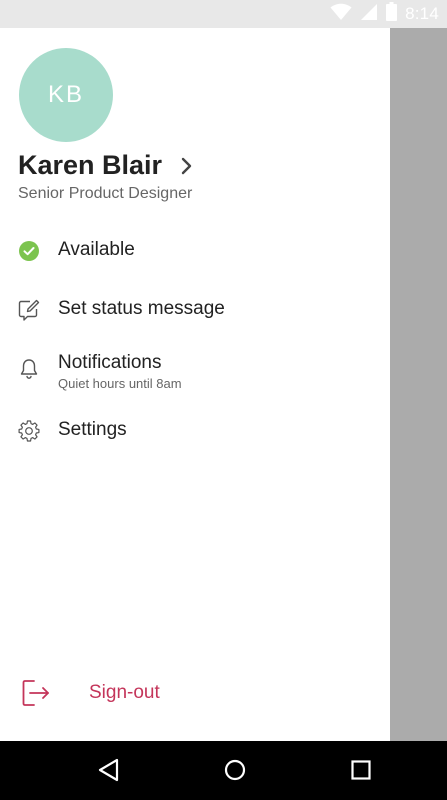 The height and width of the screenshot is (800, 447). I want to click on sign-out-button: Sign-out, so click(195, 693).